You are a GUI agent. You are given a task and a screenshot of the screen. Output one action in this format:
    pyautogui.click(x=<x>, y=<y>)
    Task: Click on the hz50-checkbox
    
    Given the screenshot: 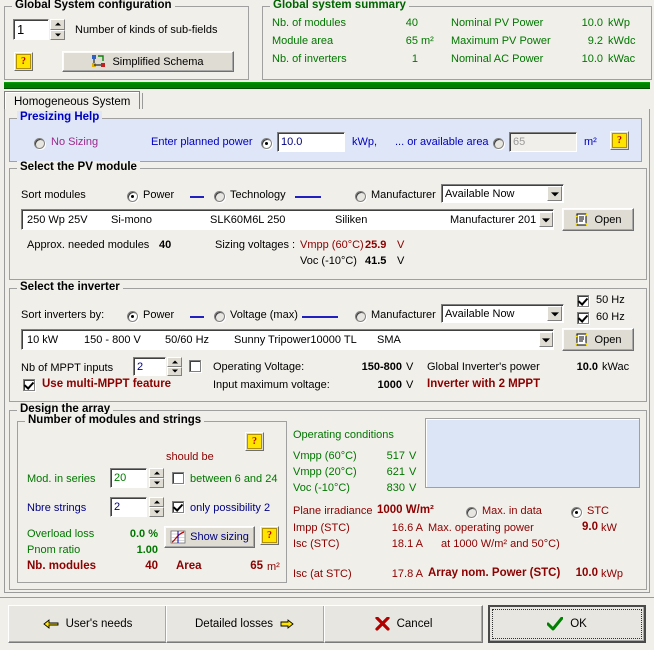 What is the action you would take?
    pyautogui.click(x=583, y=301)
    